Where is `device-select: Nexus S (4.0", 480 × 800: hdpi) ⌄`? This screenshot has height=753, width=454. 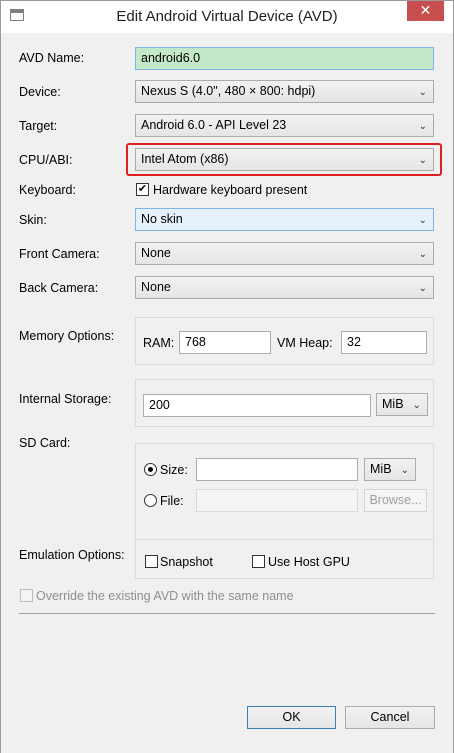 device-select: Nexus S (4.0", 480 × 800: hdpi) ⌄ is located at coordinates (284, 91).